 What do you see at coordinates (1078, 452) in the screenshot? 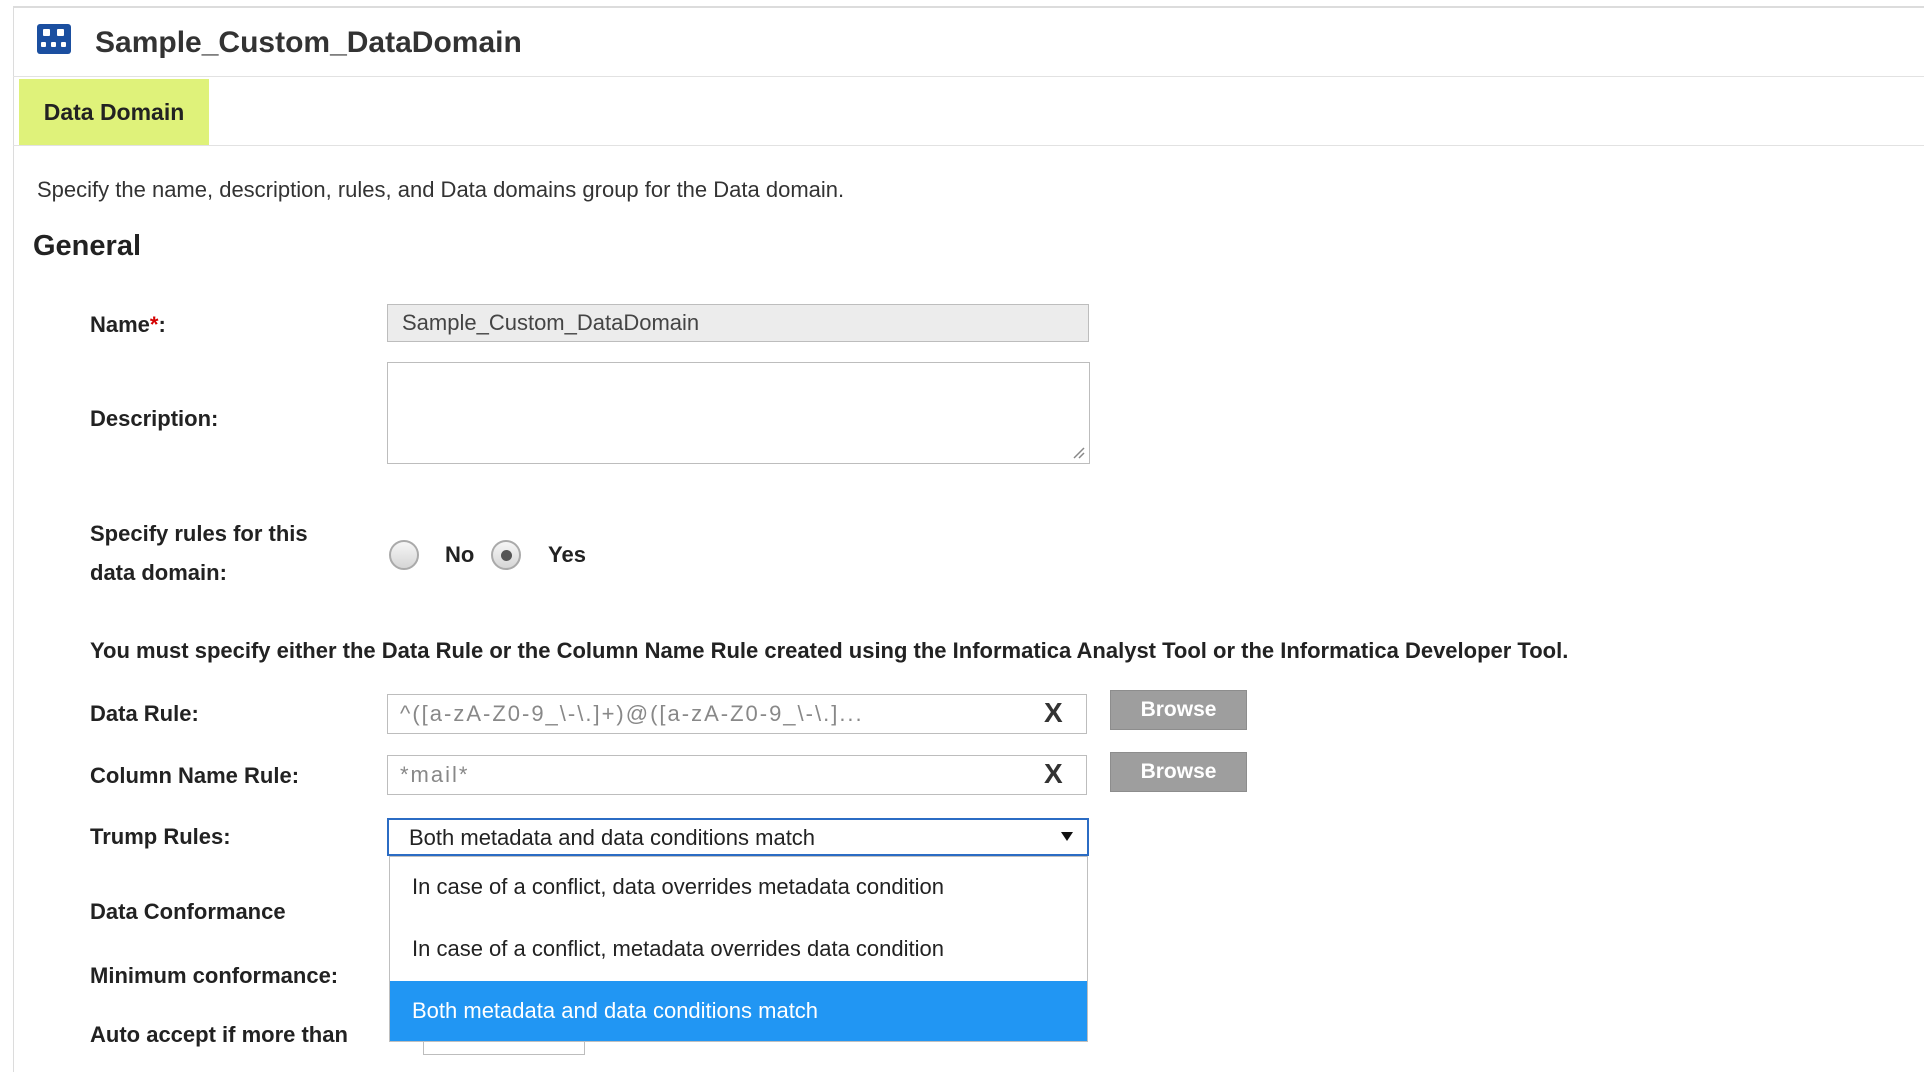
I see `resize-grip-icon` at bounding box center [1078, 452].